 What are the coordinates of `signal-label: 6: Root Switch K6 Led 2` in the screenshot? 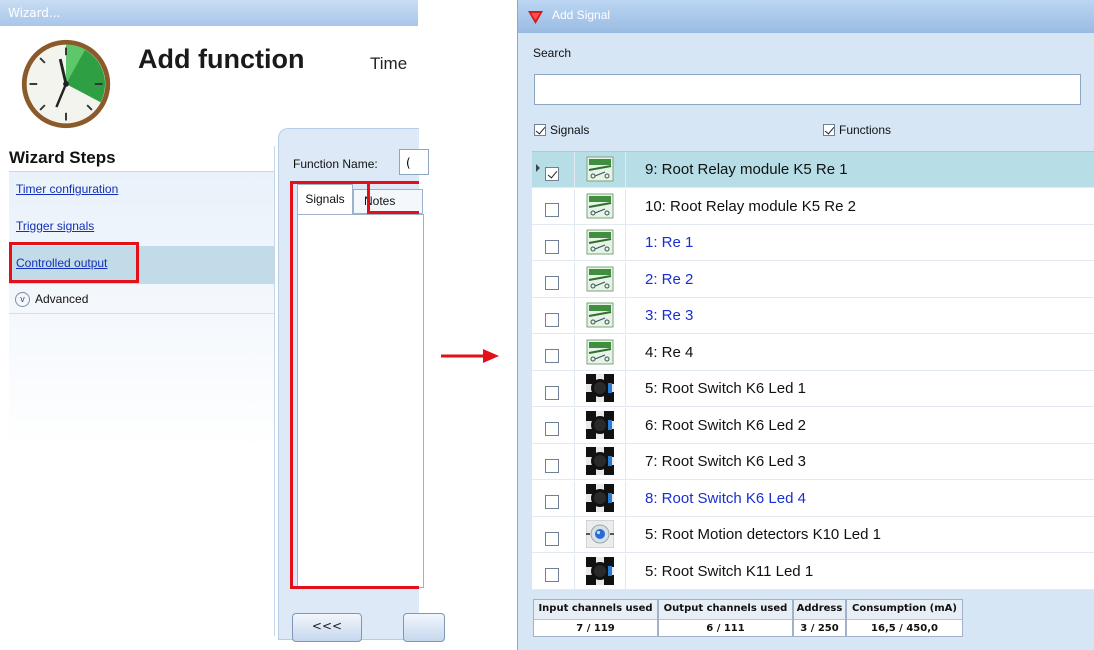 It's located at (725, 425).